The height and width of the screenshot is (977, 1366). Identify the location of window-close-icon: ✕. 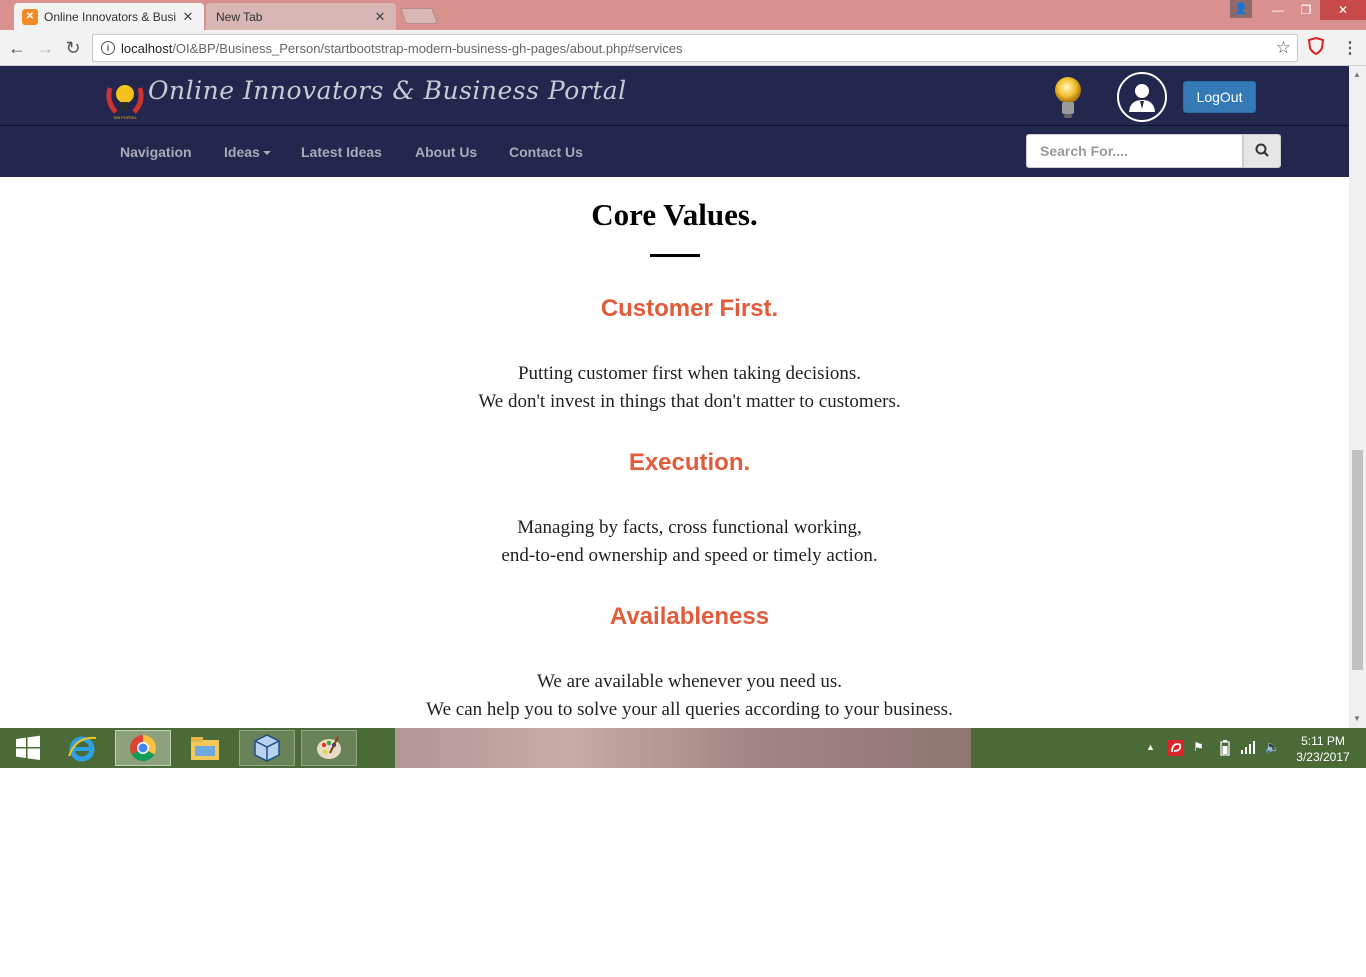
(1343, 10).